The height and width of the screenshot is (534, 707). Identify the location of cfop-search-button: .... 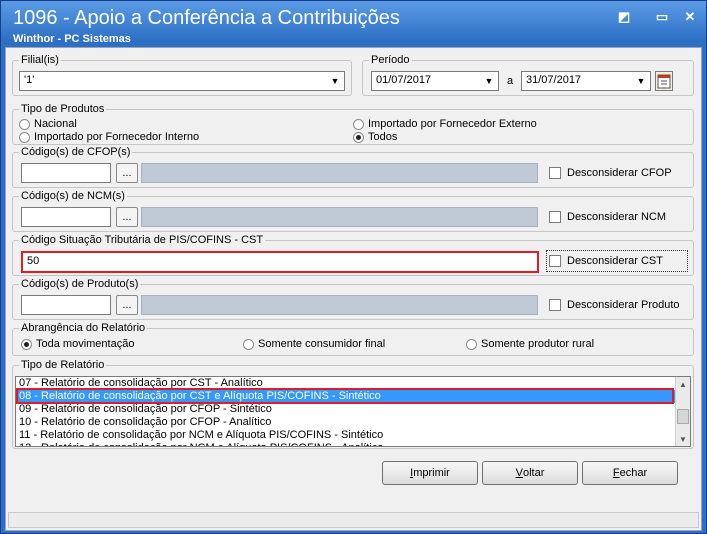
(127, 173).